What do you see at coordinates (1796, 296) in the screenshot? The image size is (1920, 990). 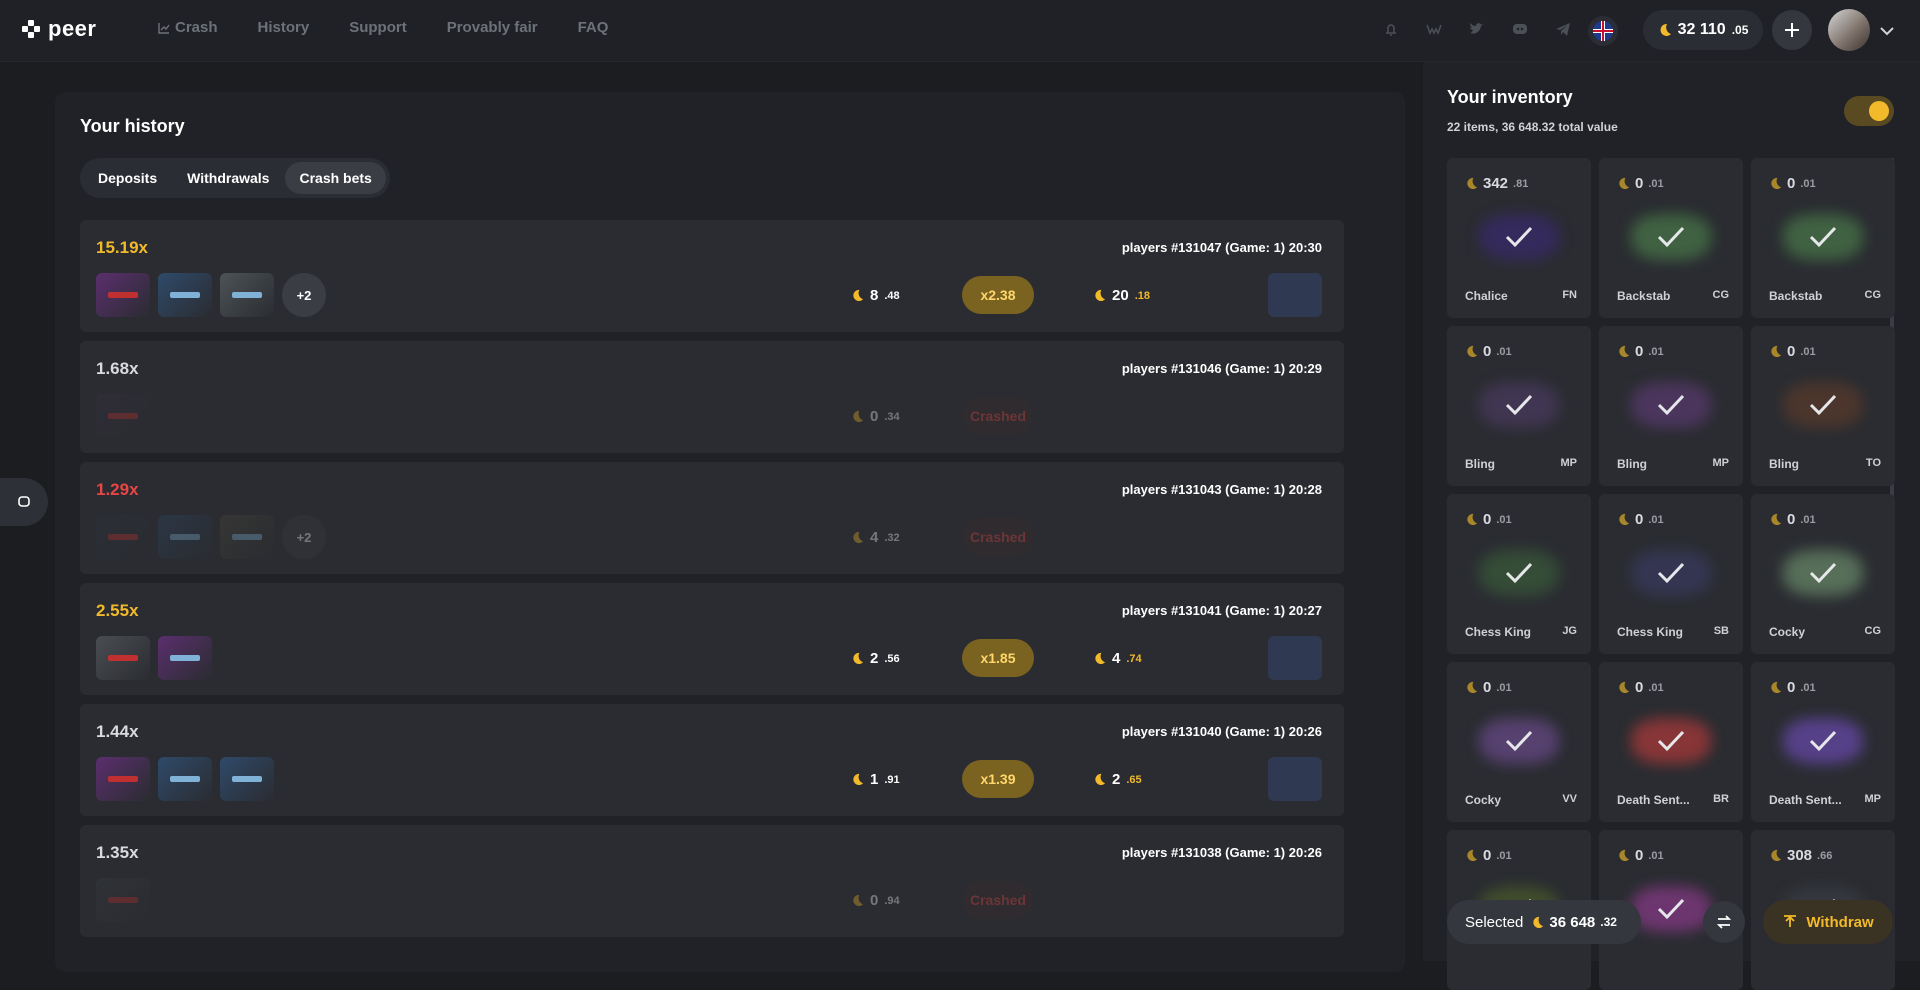 I see `item-name: Backstab` at bounding box center [1796, 296].